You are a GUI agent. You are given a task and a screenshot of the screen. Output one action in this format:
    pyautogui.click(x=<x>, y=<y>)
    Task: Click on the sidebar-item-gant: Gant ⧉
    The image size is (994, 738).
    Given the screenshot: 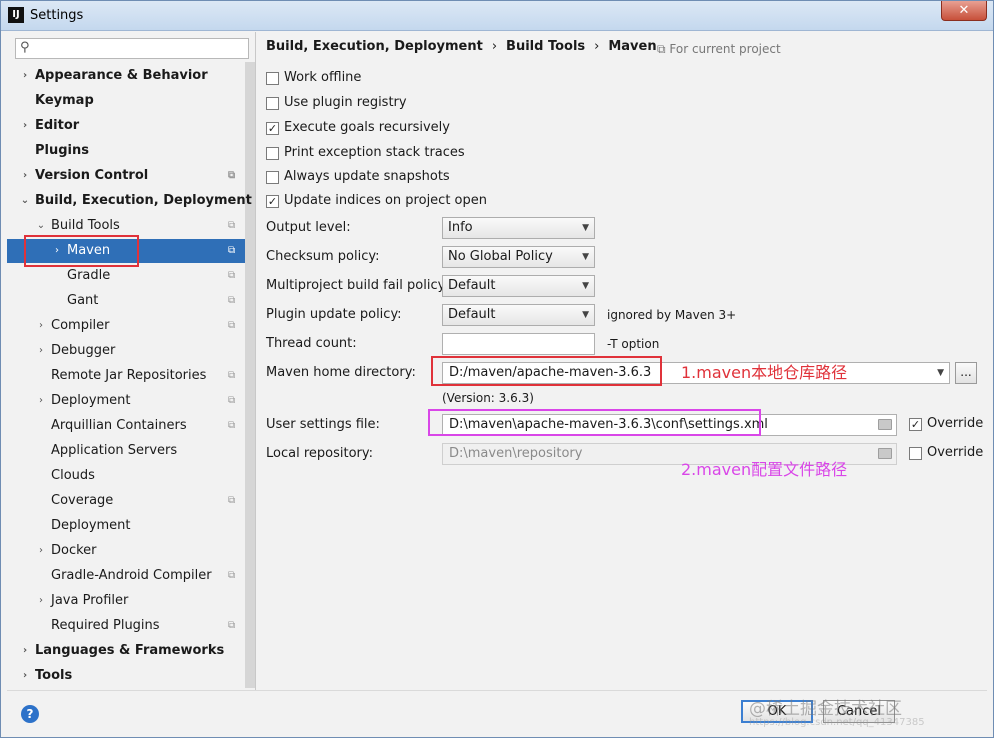 What is the action you would take?
    pyautogui.click(x=126, y=301)
    